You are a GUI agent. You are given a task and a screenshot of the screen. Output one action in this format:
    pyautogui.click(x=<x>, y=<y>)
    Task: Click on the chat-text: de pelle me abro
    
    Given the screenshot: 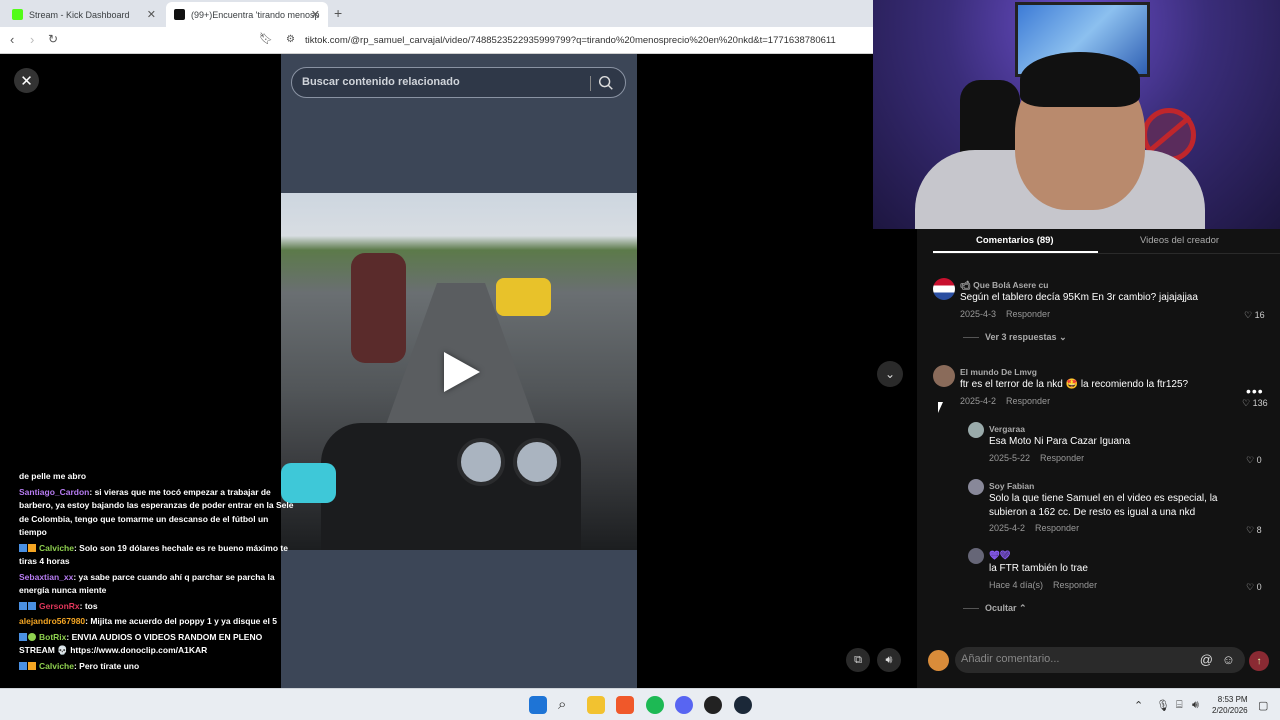 What is the action you would take?
    pyautogui.click(x=53, y=476)
    